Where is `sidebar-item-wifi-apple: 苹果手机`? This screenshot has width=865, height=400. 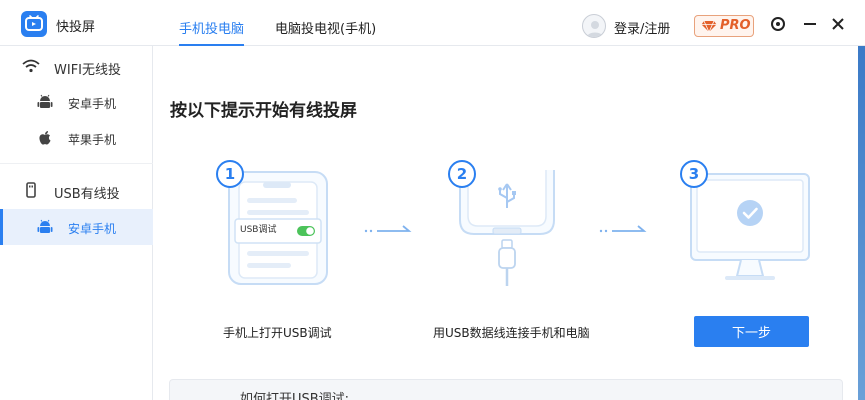 sidebar-item-wifi-apple: 苹果手机 is located at coordinates (76, 138).